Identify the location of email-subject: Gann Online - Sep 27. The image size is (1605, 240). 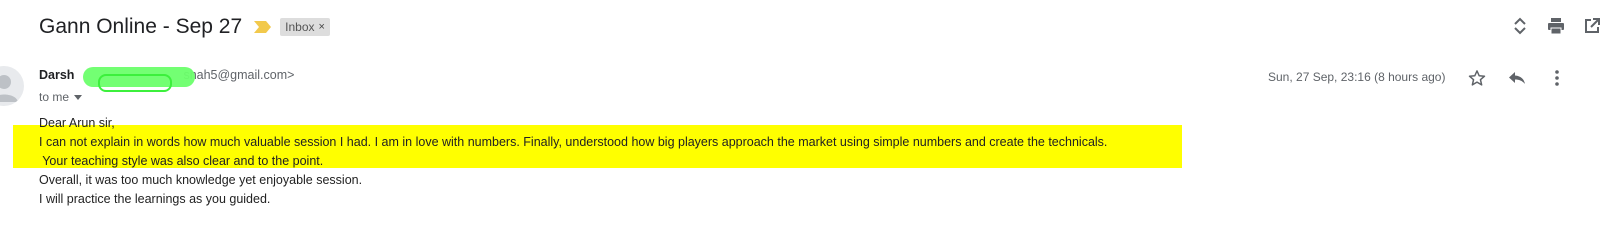
(141, 26).